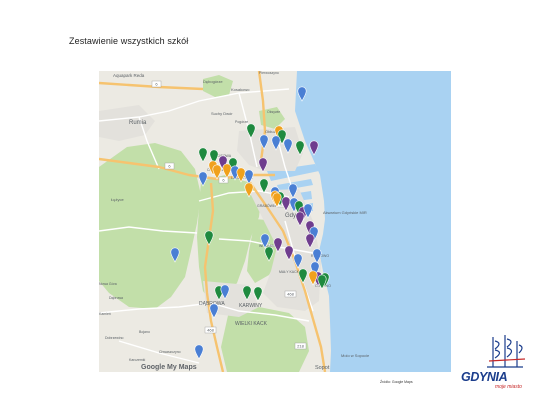 The width and height of the screenshot is (540, 407). Describe the element at coordinates (116, 298) in the screenshot. I see `map-label: Dąbrowa` at that location.